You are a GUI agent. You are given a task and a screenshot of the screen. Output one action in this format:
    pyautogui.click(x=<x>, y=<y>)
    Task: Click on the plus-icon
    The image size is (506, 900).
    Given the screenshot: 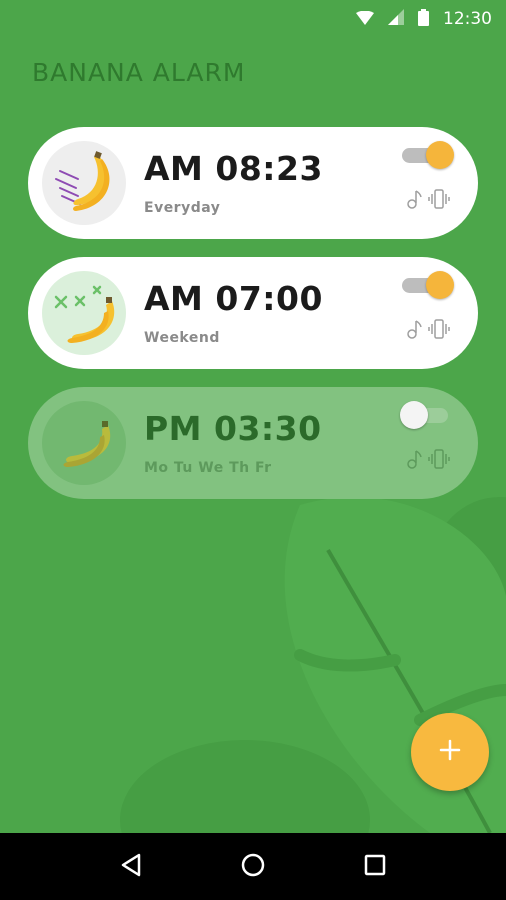 What is the action you would take?
    pyautogui.click(x=450, y=752)
    